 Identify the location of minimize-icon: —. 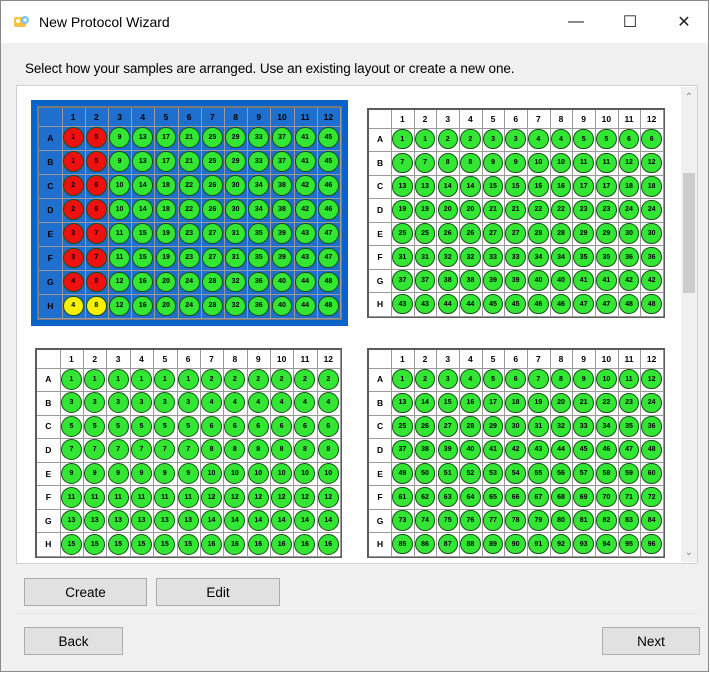
(576, 22).